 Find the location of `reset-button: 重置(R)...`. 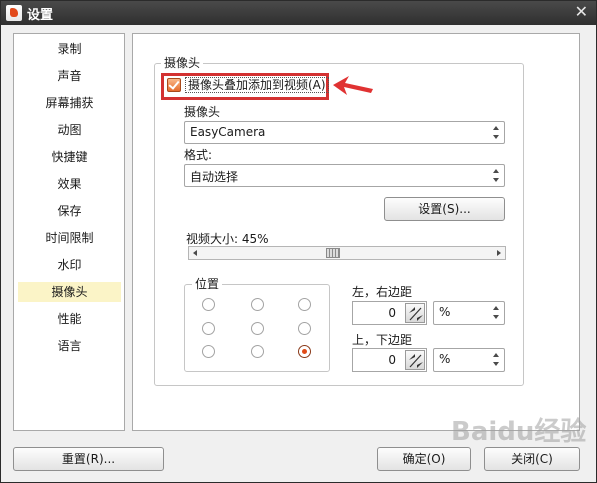

reset-button: 重置(R)... is located at coordinates (88, 459).